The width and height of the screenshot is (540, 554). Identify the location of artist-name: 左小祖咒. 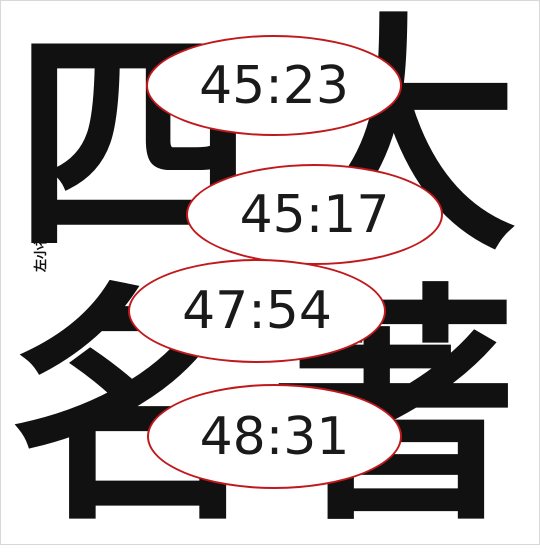
(41, 245).